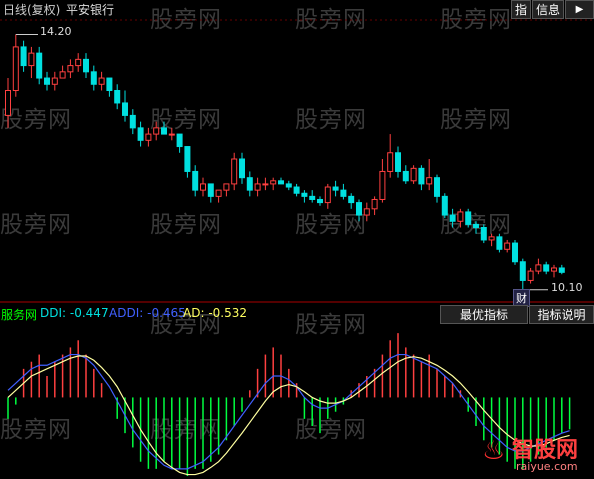  Describe the element at coordinates (536, 454) in the screenshot. I see `brand-logo: ♨ 智股网 raiyue.com` at that location.